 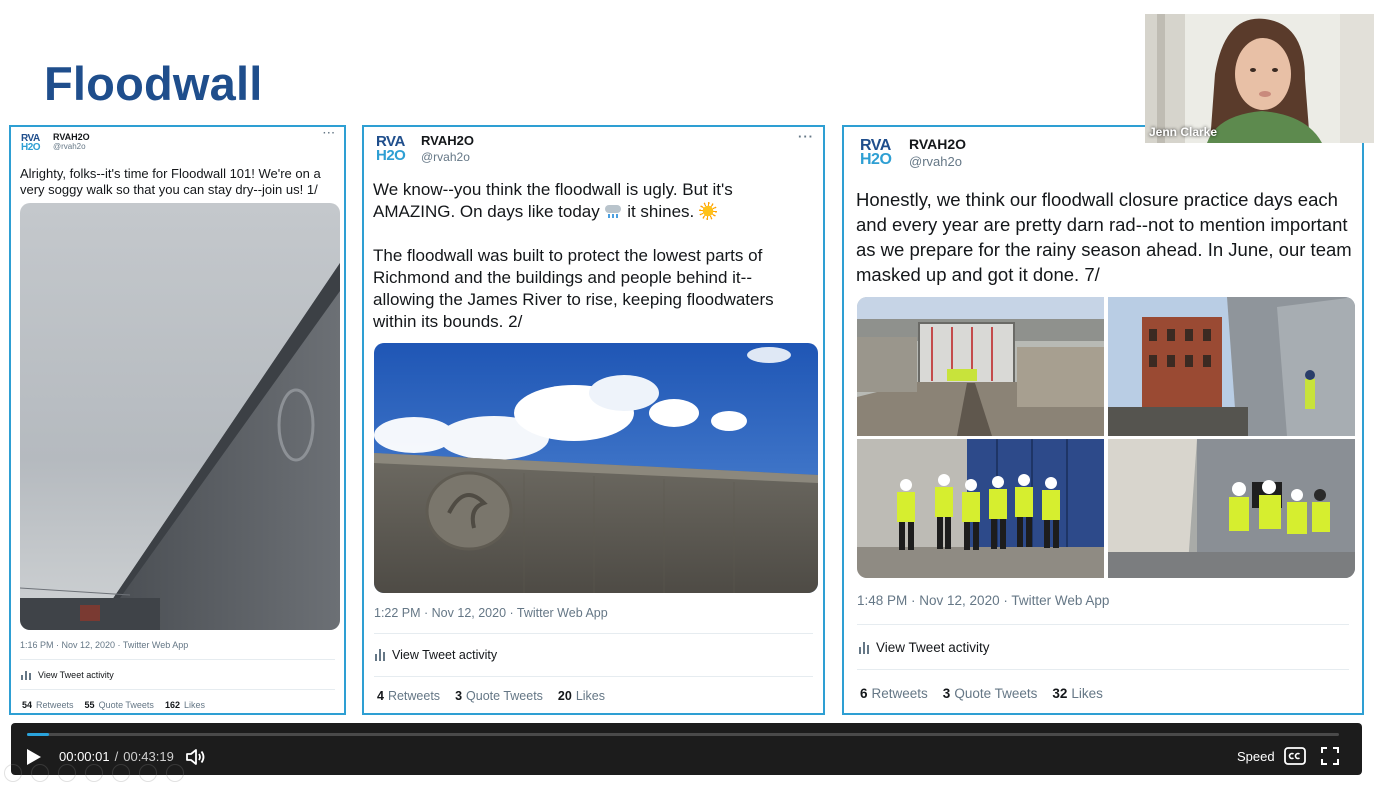 What do you see at coordinates (104, 645) in the screenshot?
I see `tweet-timestamp: 1:16 PM · Nov 12, 2020 · Twitter Web App` at bounding box center [104, 645].